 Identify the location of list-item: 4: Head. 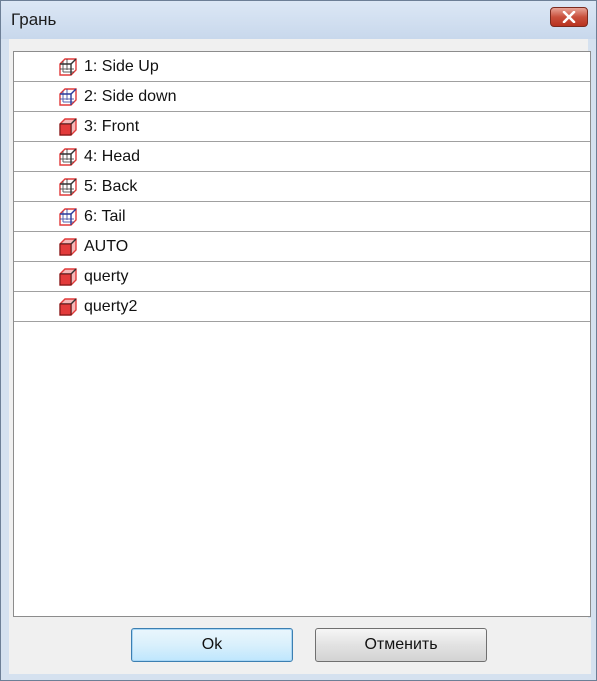
(302, 157).